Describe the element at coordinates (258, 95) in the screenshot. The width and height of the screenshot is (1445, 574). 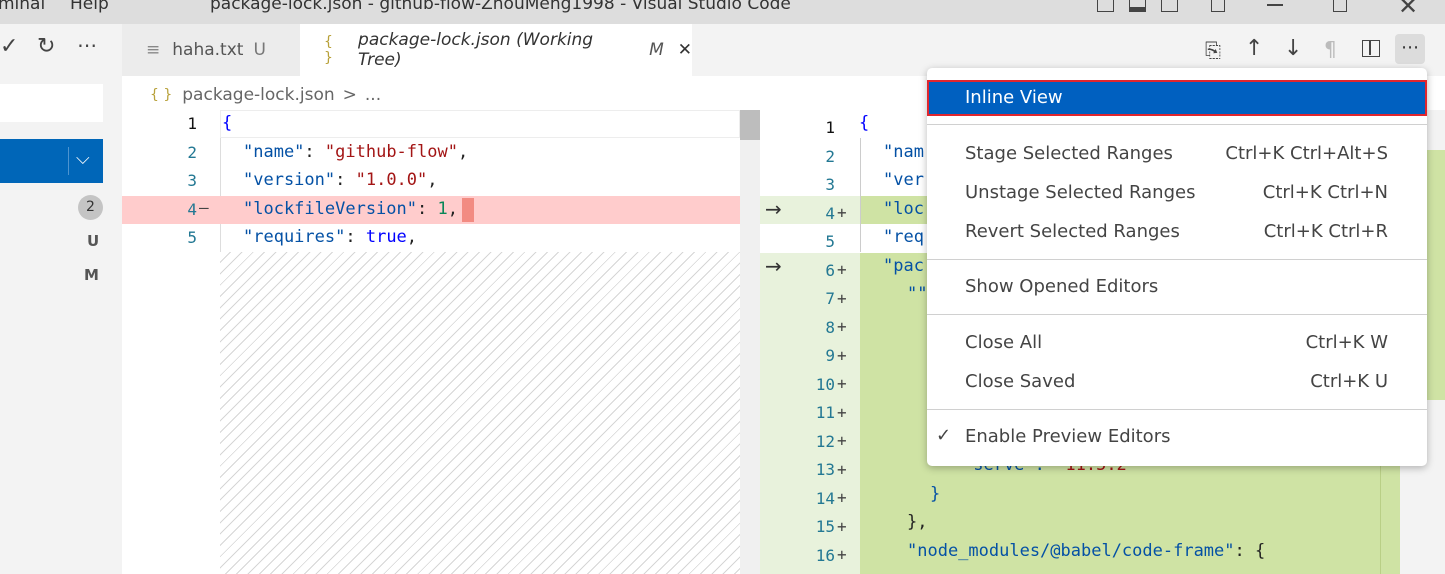
I see `breadcrumb-file: package-lock.json` at that location.